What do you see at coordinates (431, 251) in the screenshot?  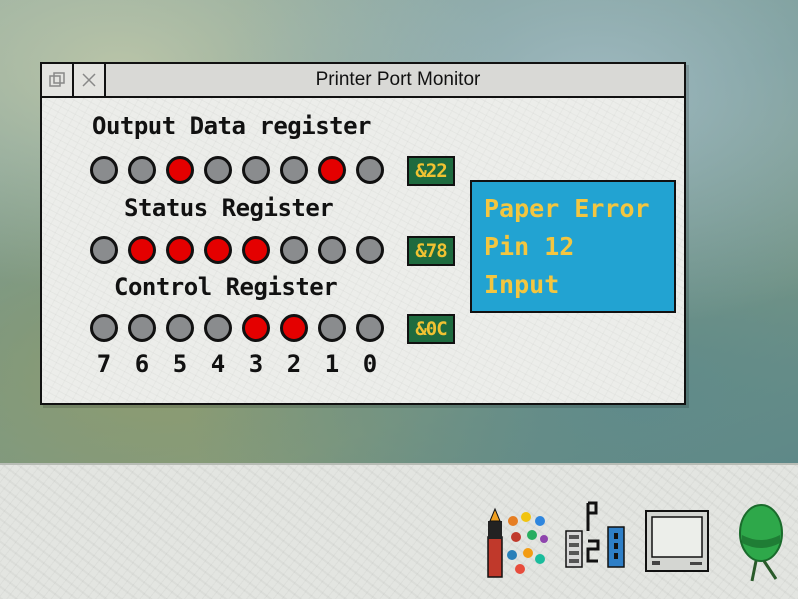 I see `status-hex-value: &78` at bounding box center [431, 251].